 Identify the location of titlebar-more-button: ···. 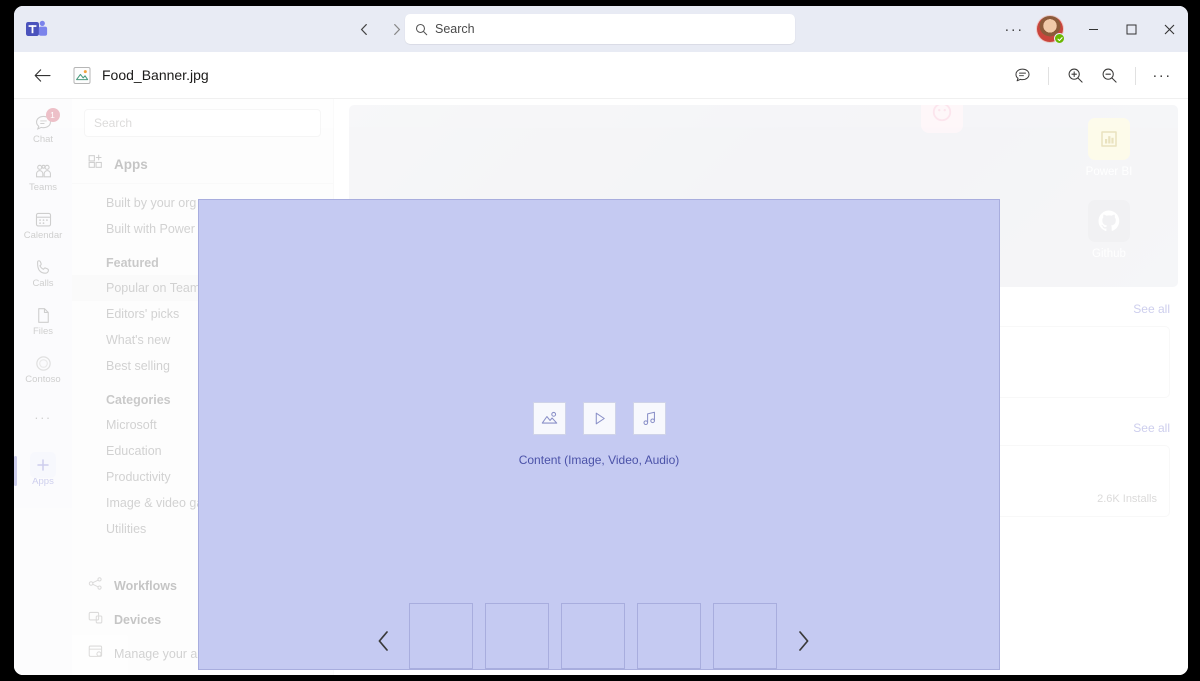
(1014, 29).